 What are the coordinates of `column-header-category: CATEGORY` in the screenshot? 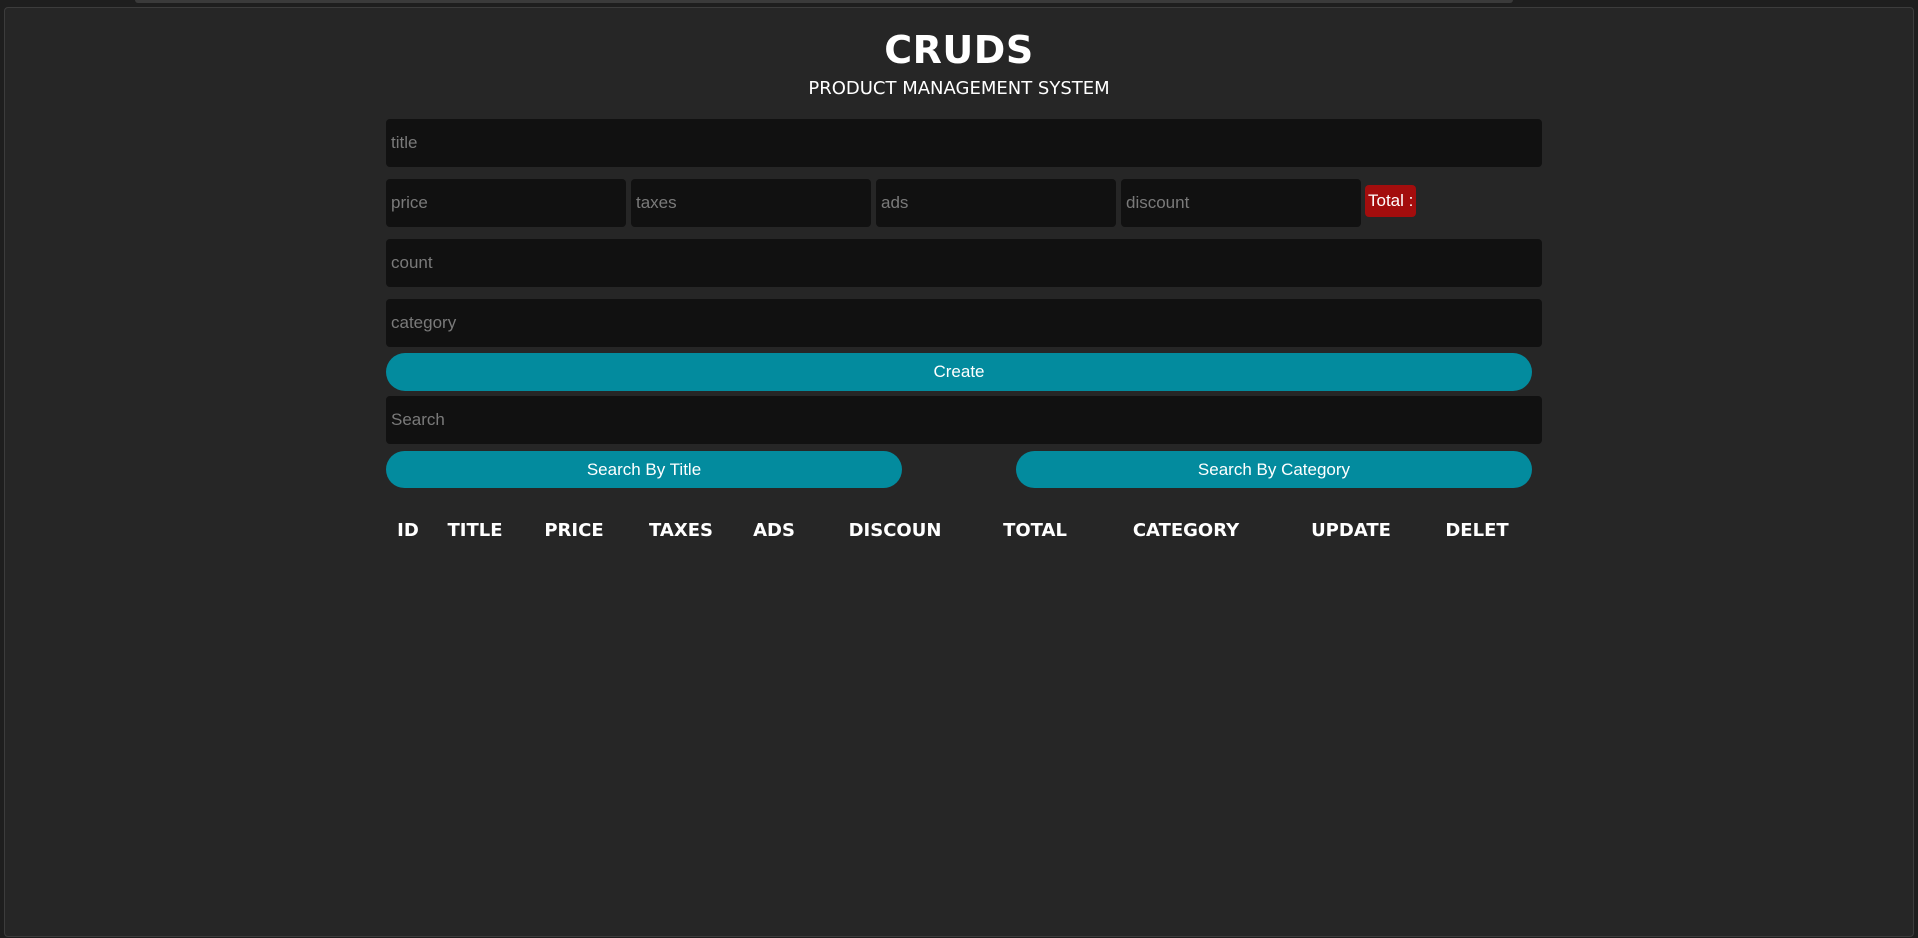 It's located at (1186, 530).